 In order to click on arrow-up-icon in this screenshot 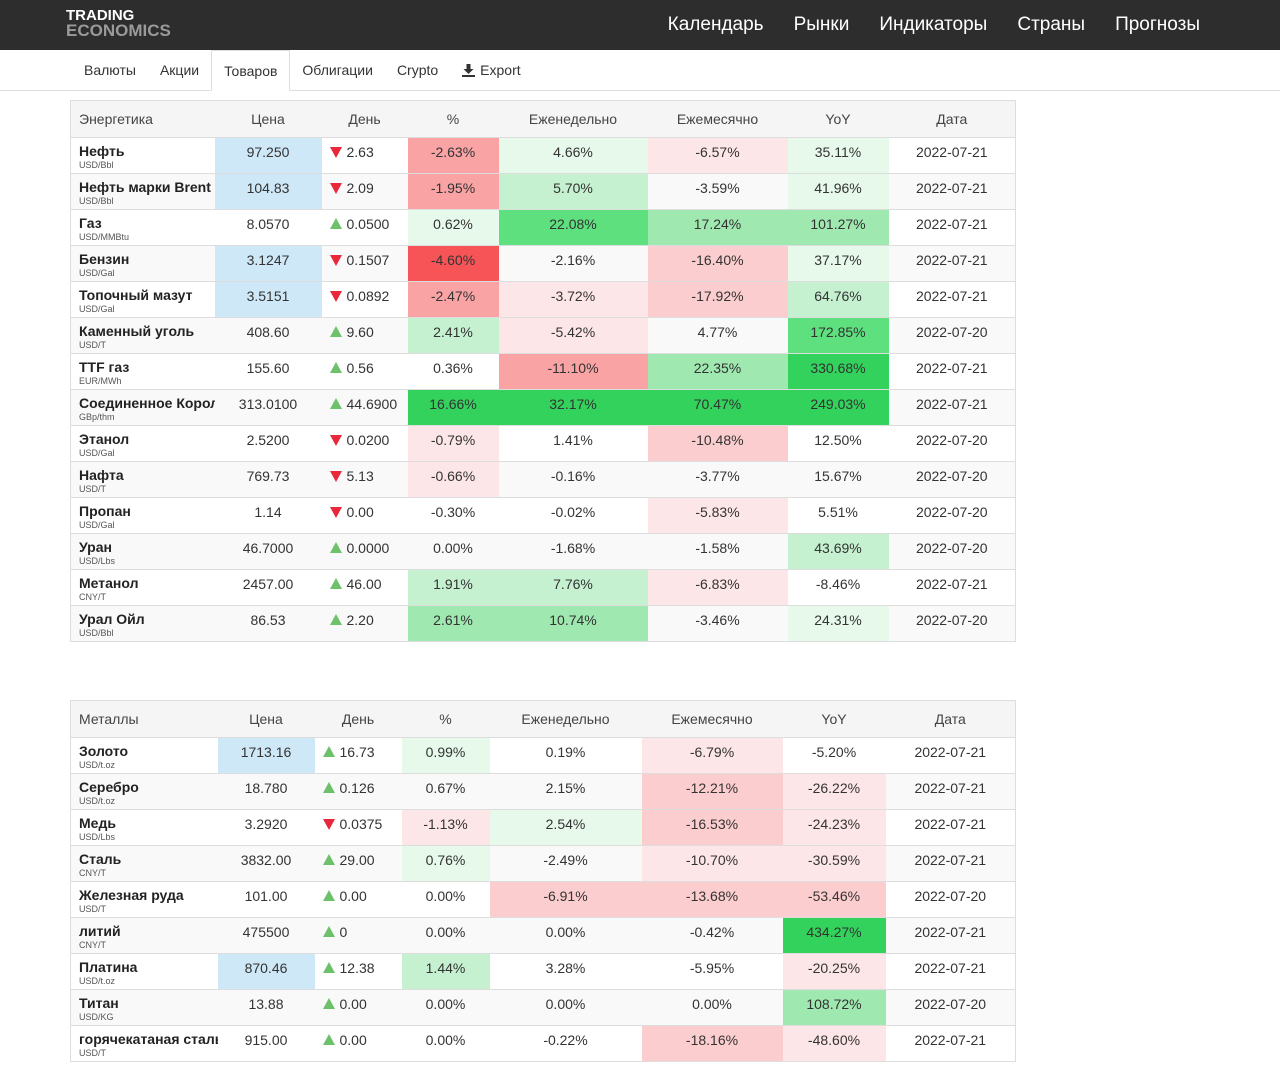, I will do `click(335, 367)`.